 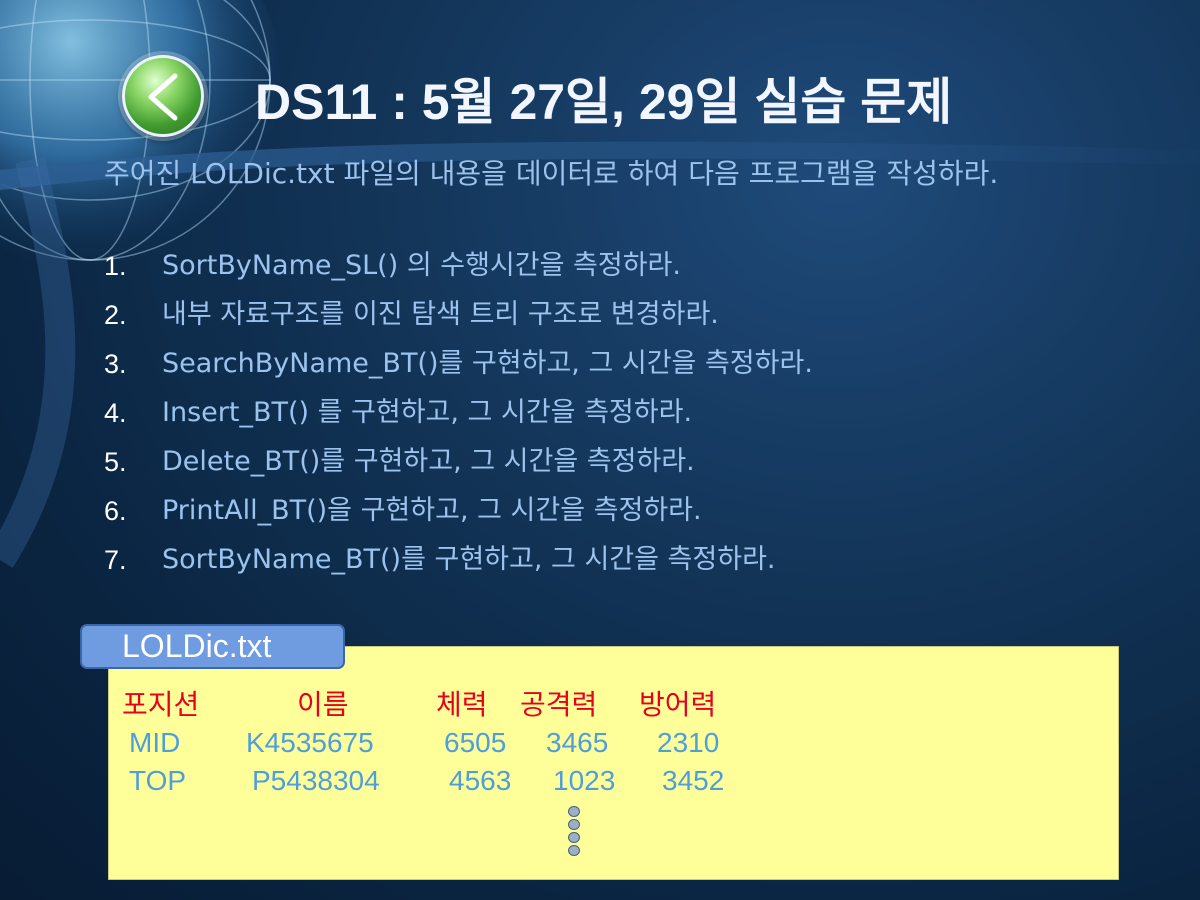 I want to click on task-item: 2. 내부 자료구조를 이진 탐색 트리 구조로 변경하라., so click(x=604, y=319).